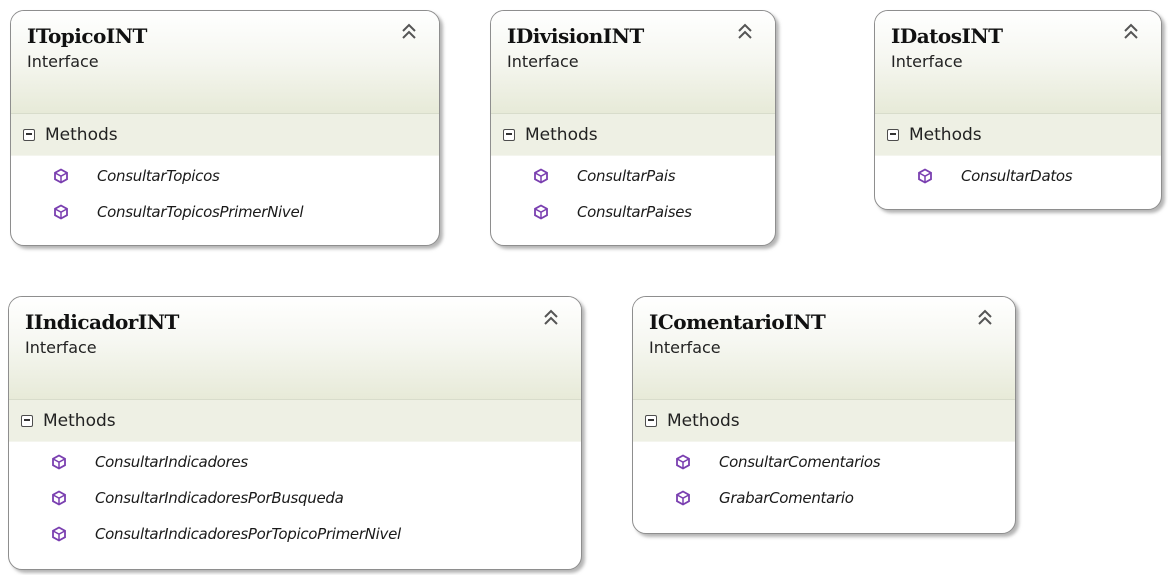  I want to click on methods-list: ConsultarDatos, so click(1018, 175).